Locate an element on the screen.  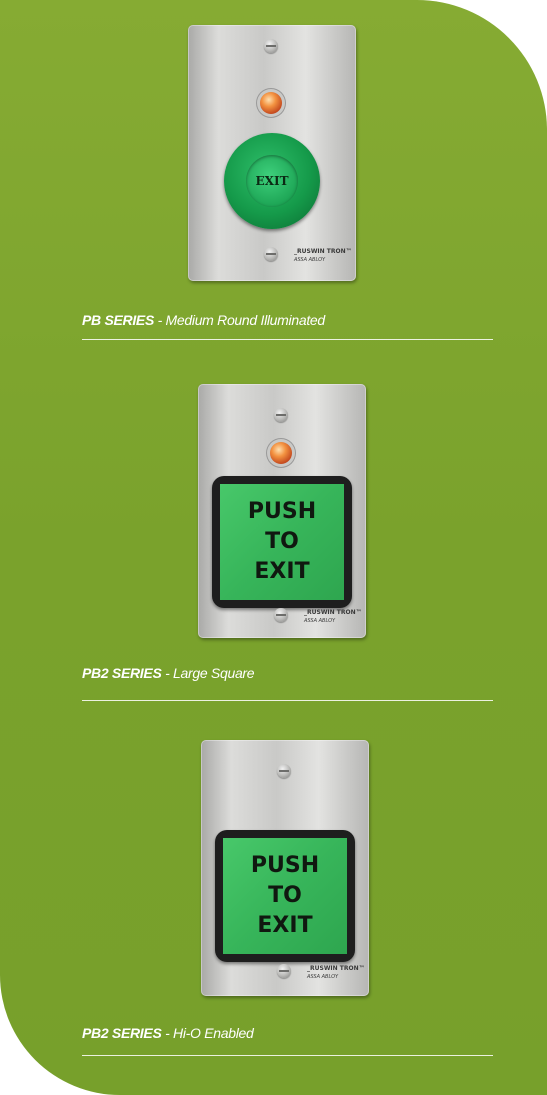
series-description: Medium Round Illuminated is located at coordinates (245, 320).